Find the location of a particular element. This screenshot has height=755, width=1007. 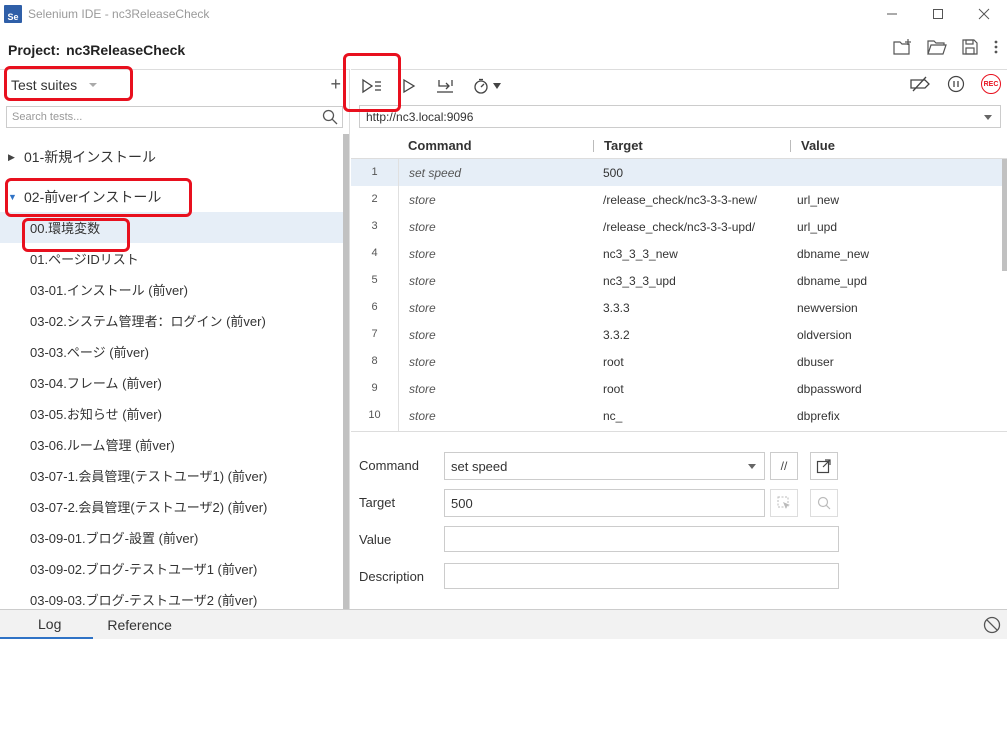

row-number: 1 is located at coordinates (374, 172).